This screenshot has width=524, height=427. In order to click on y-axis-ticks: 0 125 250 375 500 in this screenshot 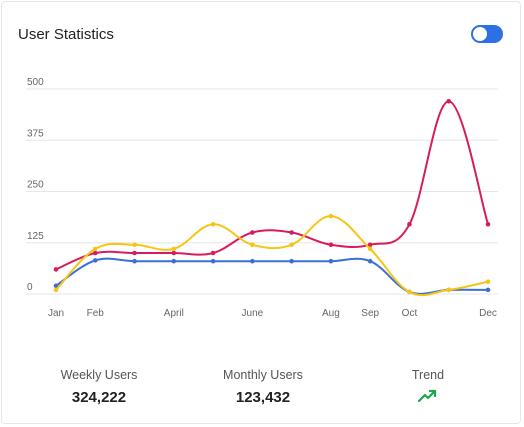, I will do `click(35, 185)`.